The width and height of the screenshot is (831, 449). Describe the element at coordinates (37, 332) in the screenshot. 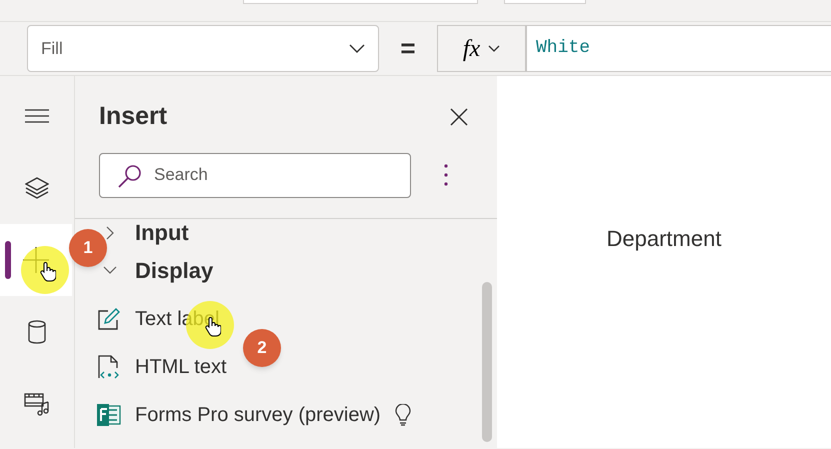

I see `database-icon` at that location.